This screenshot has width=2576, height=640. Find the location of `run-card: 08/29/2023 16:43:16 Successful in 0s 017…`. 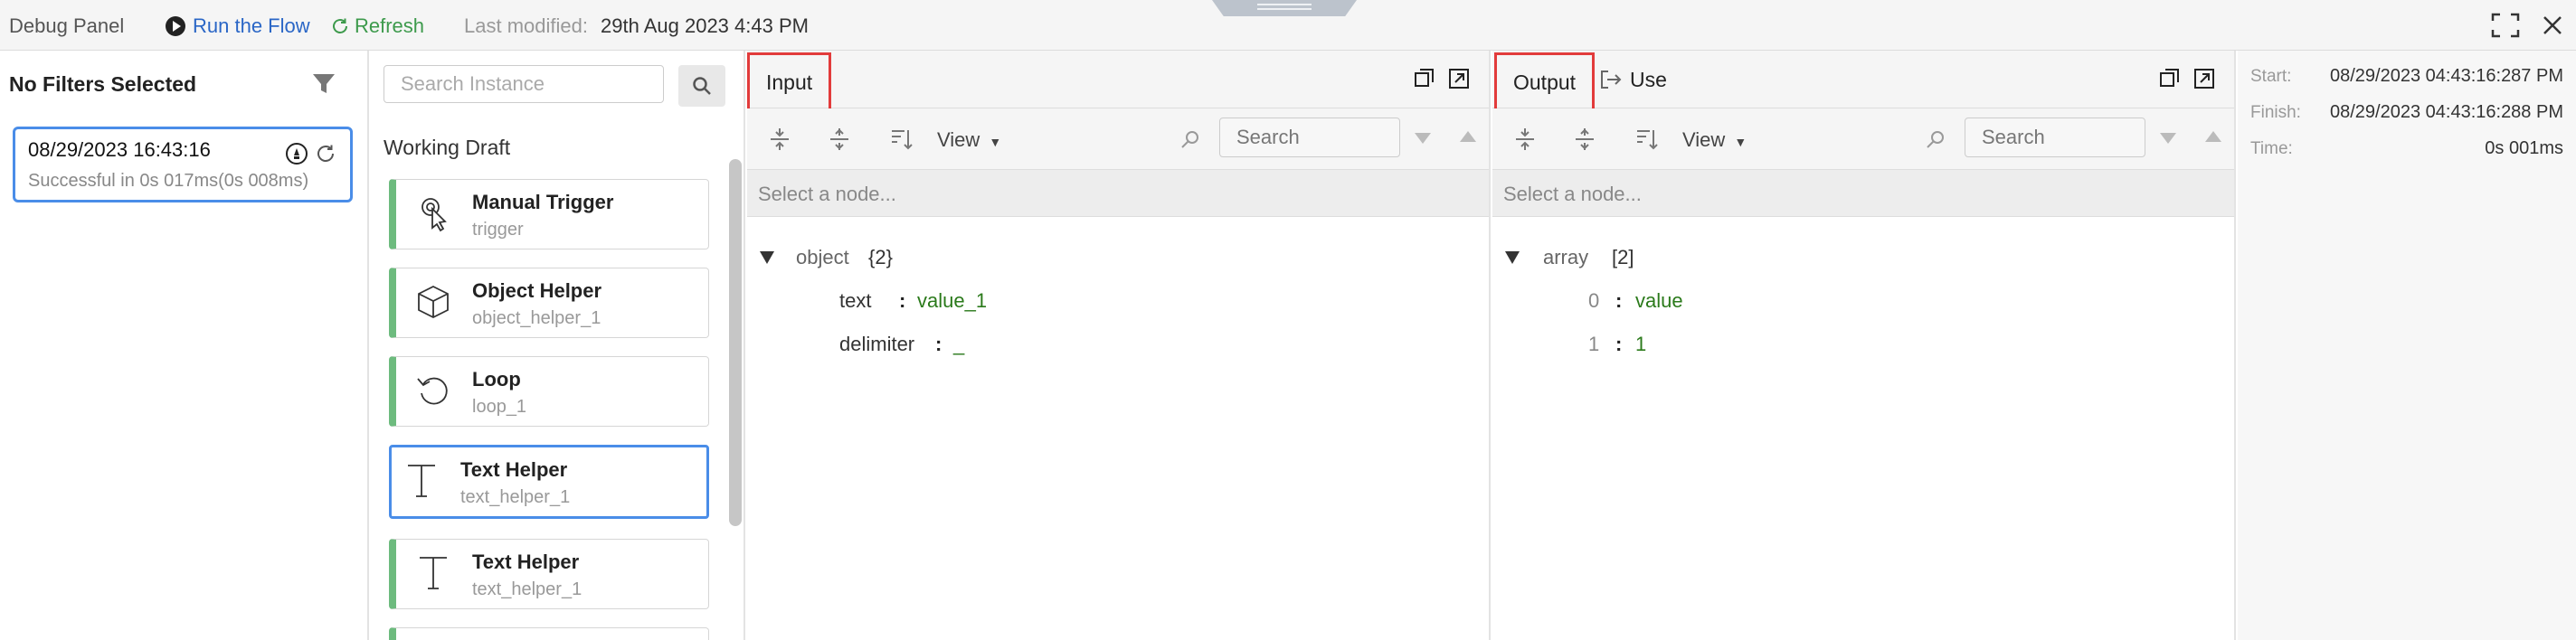

run-card: 08/29/2023 16:43:16 Successful in 0s 017… is located at coordinates (183, 164).